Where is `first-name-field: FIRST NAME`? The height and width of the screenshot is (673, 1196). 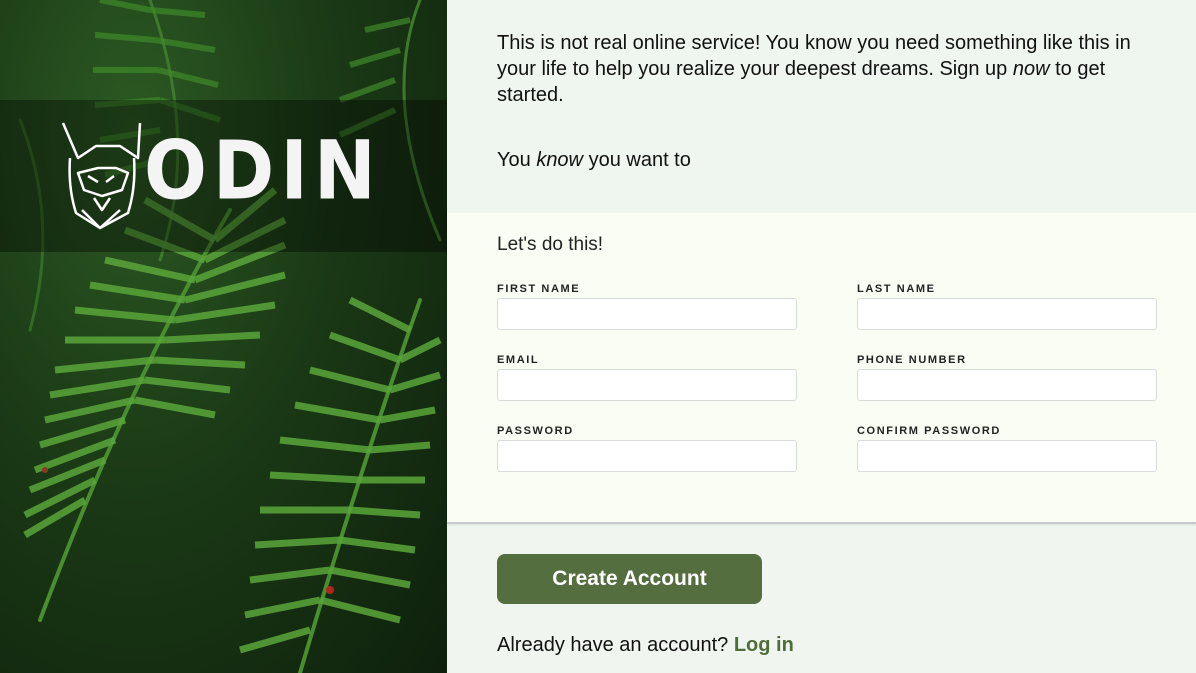 first-name-field: FIRST NAME is located at coordinates (647, 306).